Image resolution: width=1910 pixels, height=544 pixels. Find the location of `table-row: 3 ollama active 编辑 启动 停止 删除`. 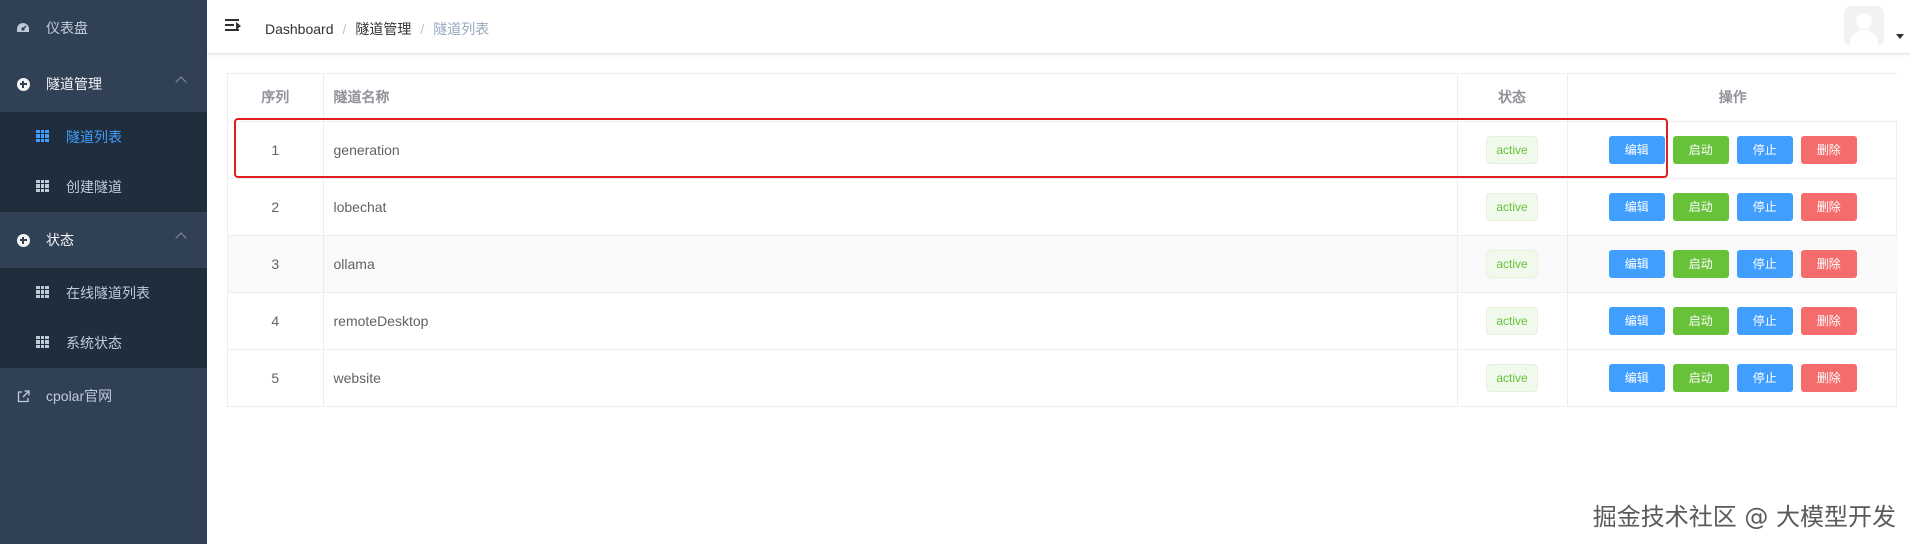

table-row: 3 ollama active 编辑 启动 停止 删除 is located at coordinates (1063, 264).